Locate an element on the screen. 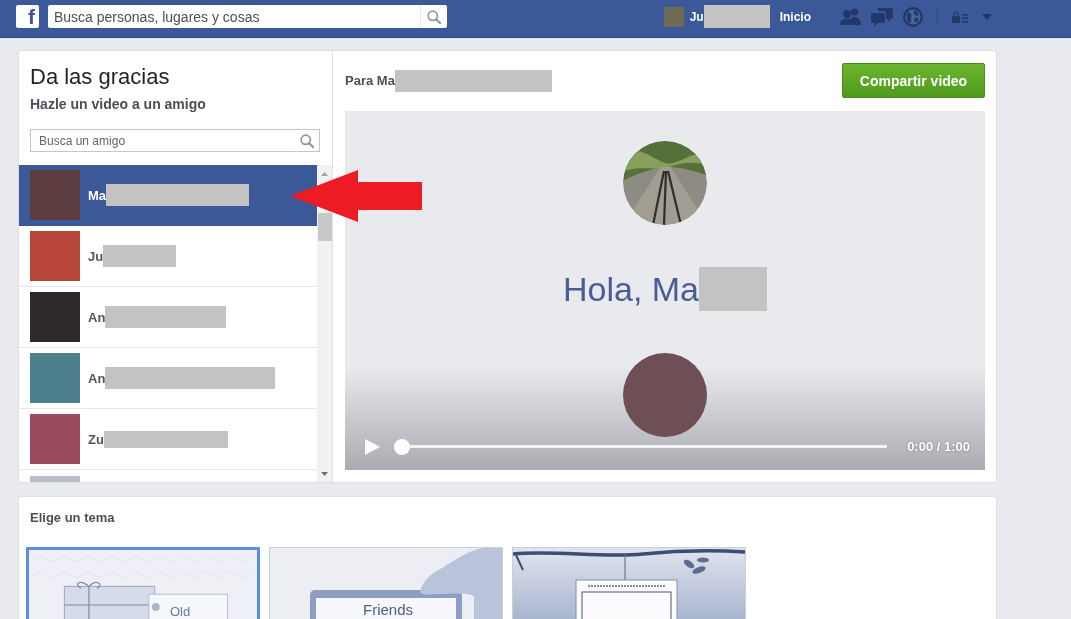 The width and height of the screenshot is (1071, 619). panel-subtitle: Hazle un video a un amigo is located at coordinates (118, 104).